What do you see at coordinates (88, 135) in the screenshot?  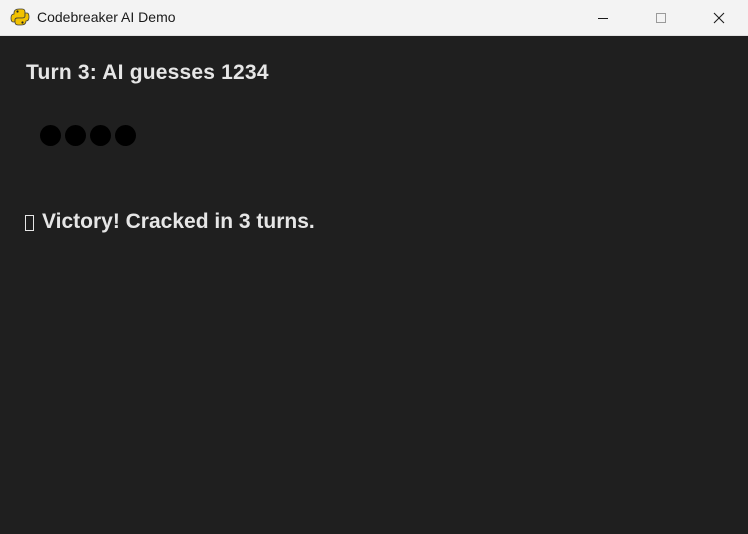 I see `feedback-pegs` at bounding box center [88, 135].